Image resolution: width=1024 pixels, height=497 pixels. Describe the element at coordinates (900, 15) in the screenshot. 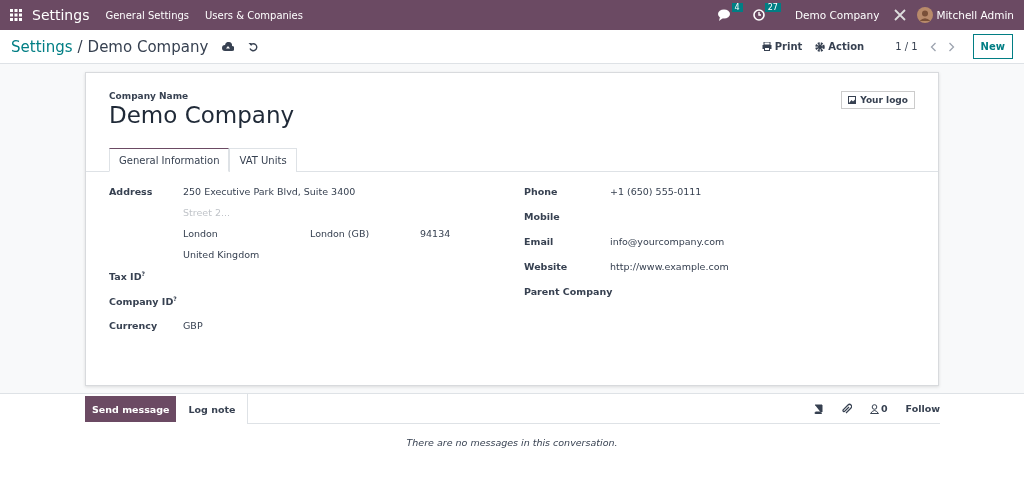

I see `tools-icon` at that location.